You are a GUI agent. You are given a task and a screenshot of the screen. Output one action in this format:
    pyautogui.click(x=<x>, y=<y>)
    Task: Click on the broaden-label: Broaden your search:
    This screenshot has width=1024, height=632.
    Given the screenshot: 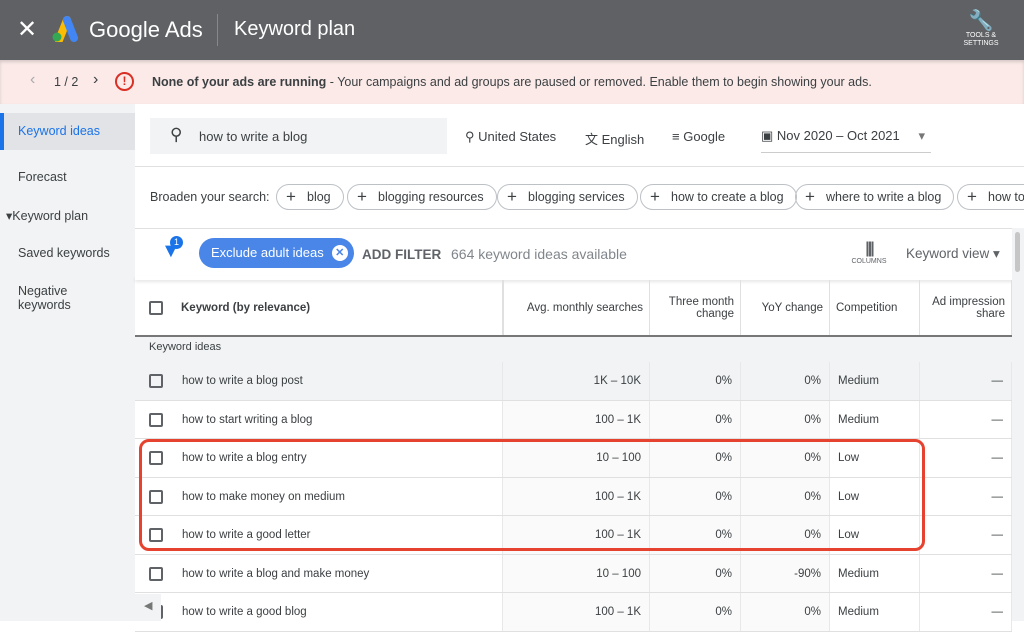 What is the action you would take?
    pyautogui.click(x=210, y=197)
    